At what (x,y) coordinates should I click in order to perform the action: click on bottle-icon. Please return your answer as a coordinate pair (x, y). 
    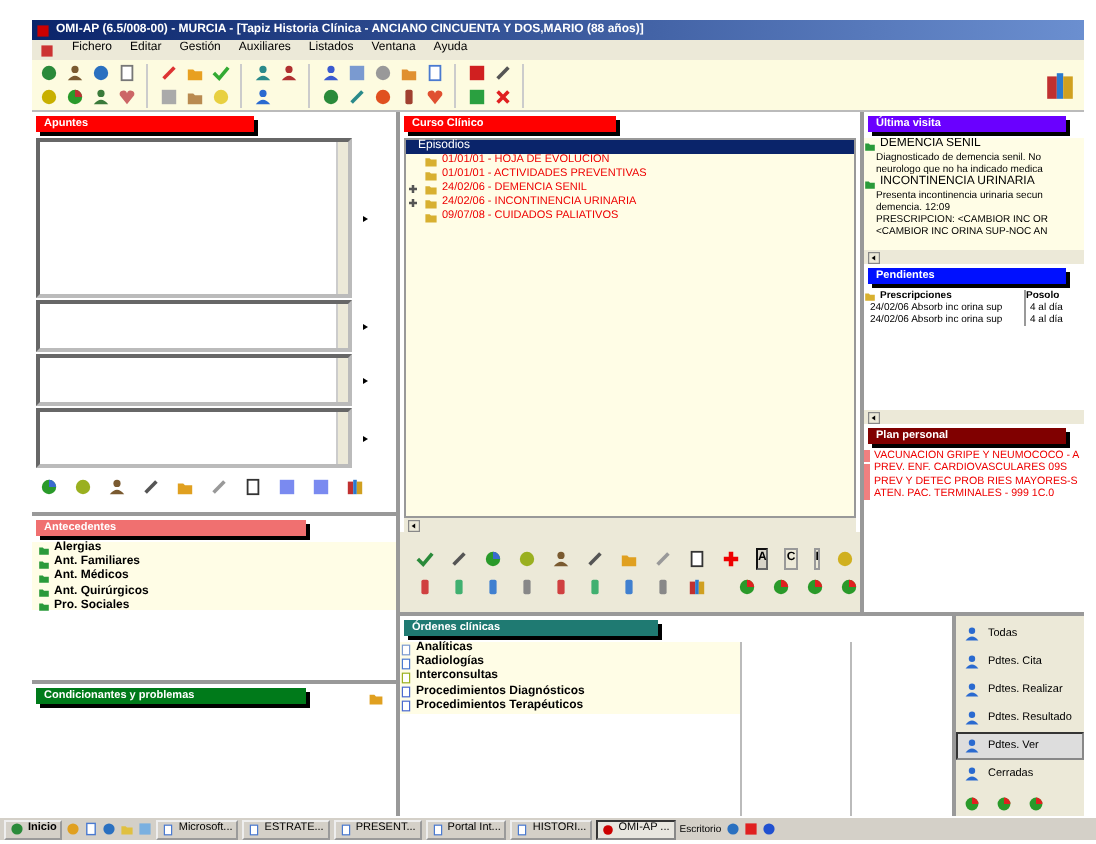
    Looking at the image, I should click on (409, 96).